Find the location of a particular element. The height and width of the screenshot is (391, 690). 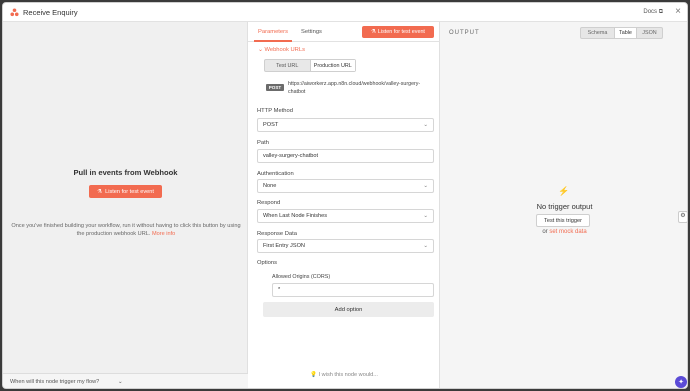

trigger-help-text: When will this node trigger my flow? is located at coordinates (55, 382).